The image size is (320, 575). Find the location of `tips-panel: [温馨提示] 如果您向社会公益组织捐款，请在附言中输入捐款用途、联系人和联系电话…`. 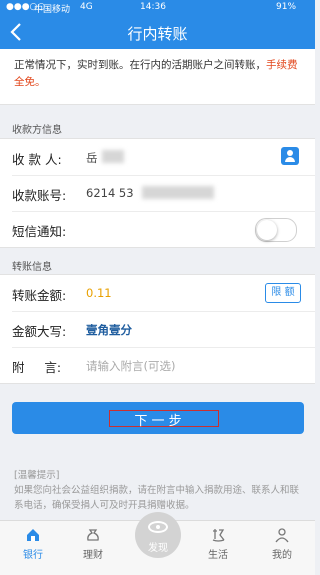

tips-panel: [温馨提示] 如果您向社会公益组织捐款，请在附言中输入捐款用途、联系人和联系电话… is located at coordinates (159, 490).